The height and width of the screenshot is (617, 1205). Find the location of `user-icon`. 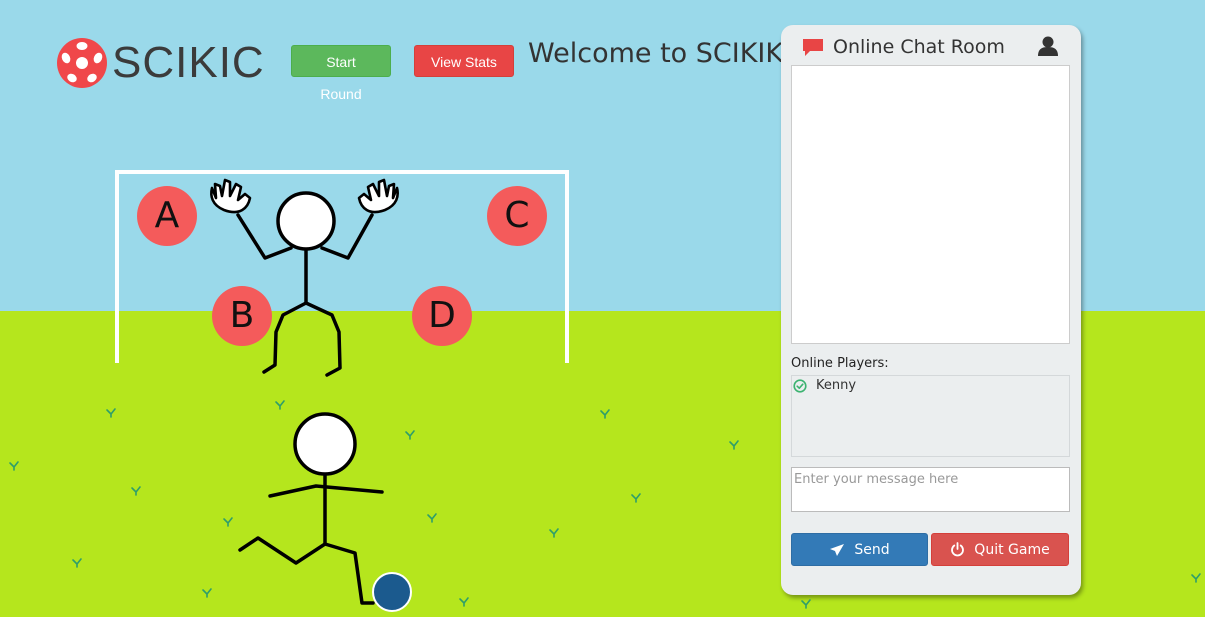

user-icon is located at coordinates (1048, 46).